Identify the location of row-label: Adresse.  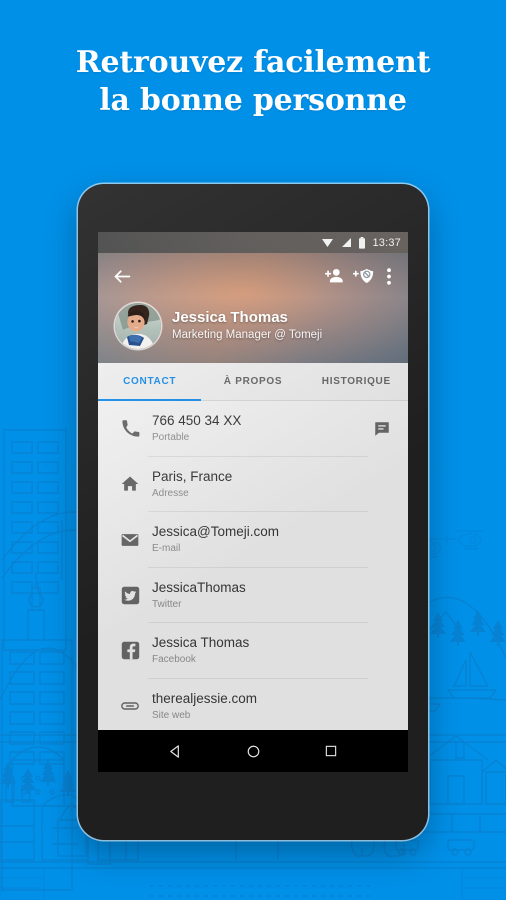
(170, 493).